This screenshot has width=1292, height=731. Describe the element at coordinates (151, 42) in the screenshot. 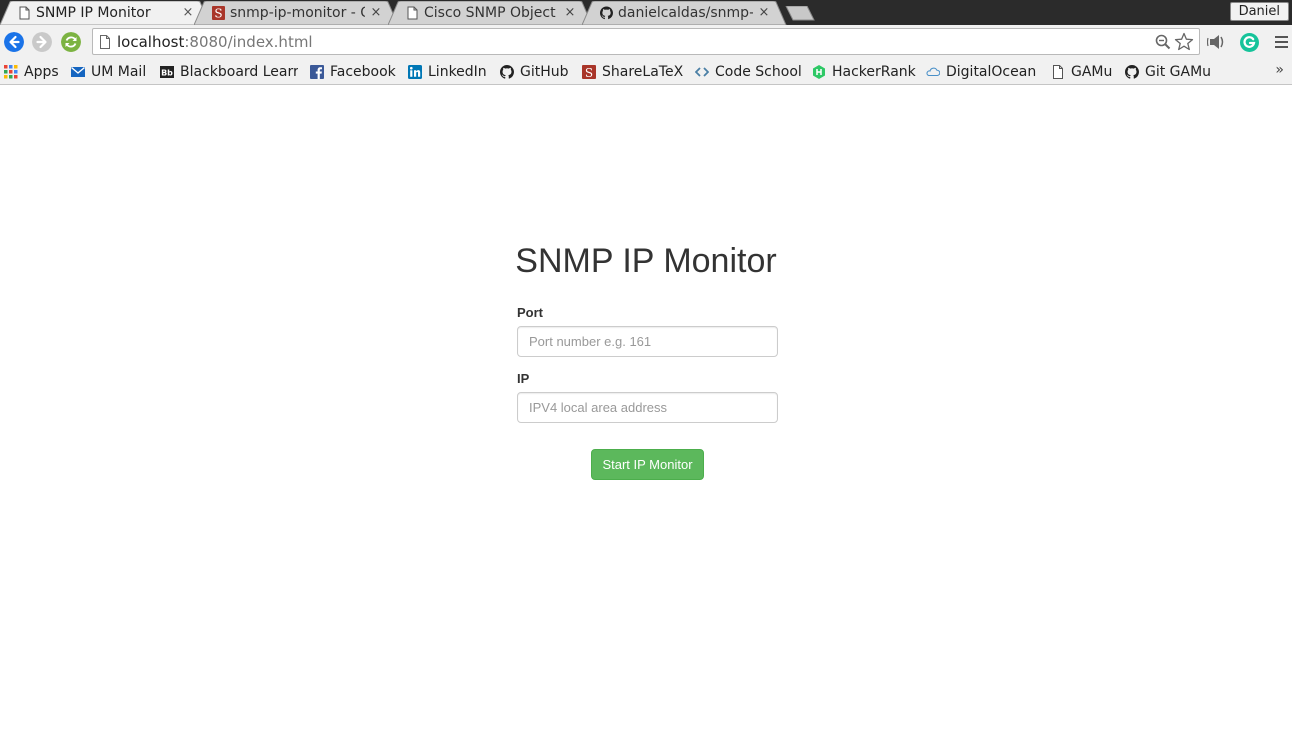

I see `url-host: localhost` at that location.